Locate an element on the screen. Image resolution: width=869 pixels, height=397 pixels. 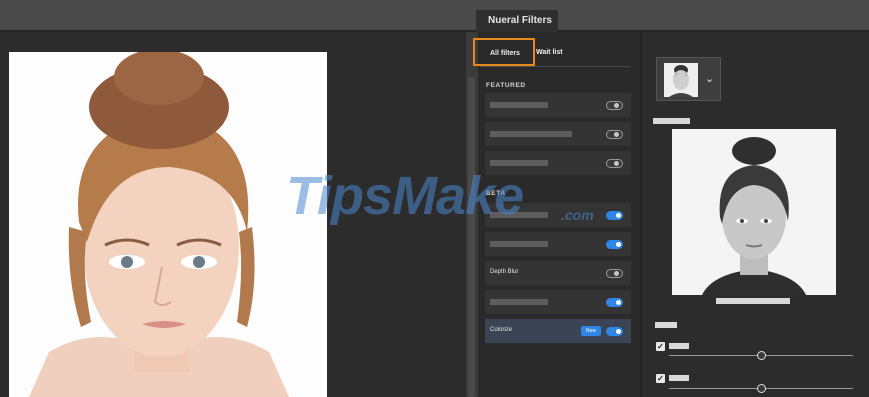
tab-all-filters: All filters is located at coordinates (504, 52).